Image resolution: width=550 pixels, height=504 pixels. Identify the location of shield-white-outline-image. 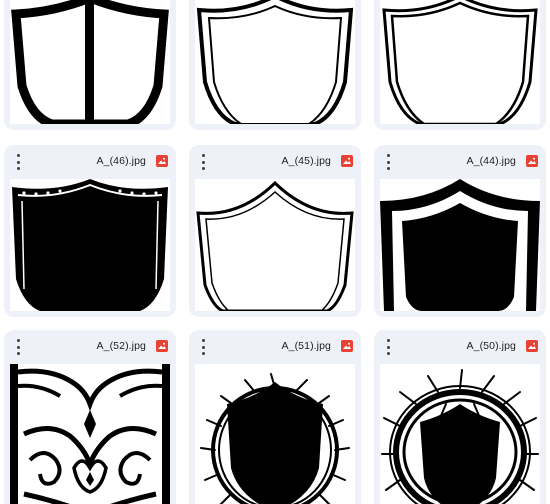
(275, 245).